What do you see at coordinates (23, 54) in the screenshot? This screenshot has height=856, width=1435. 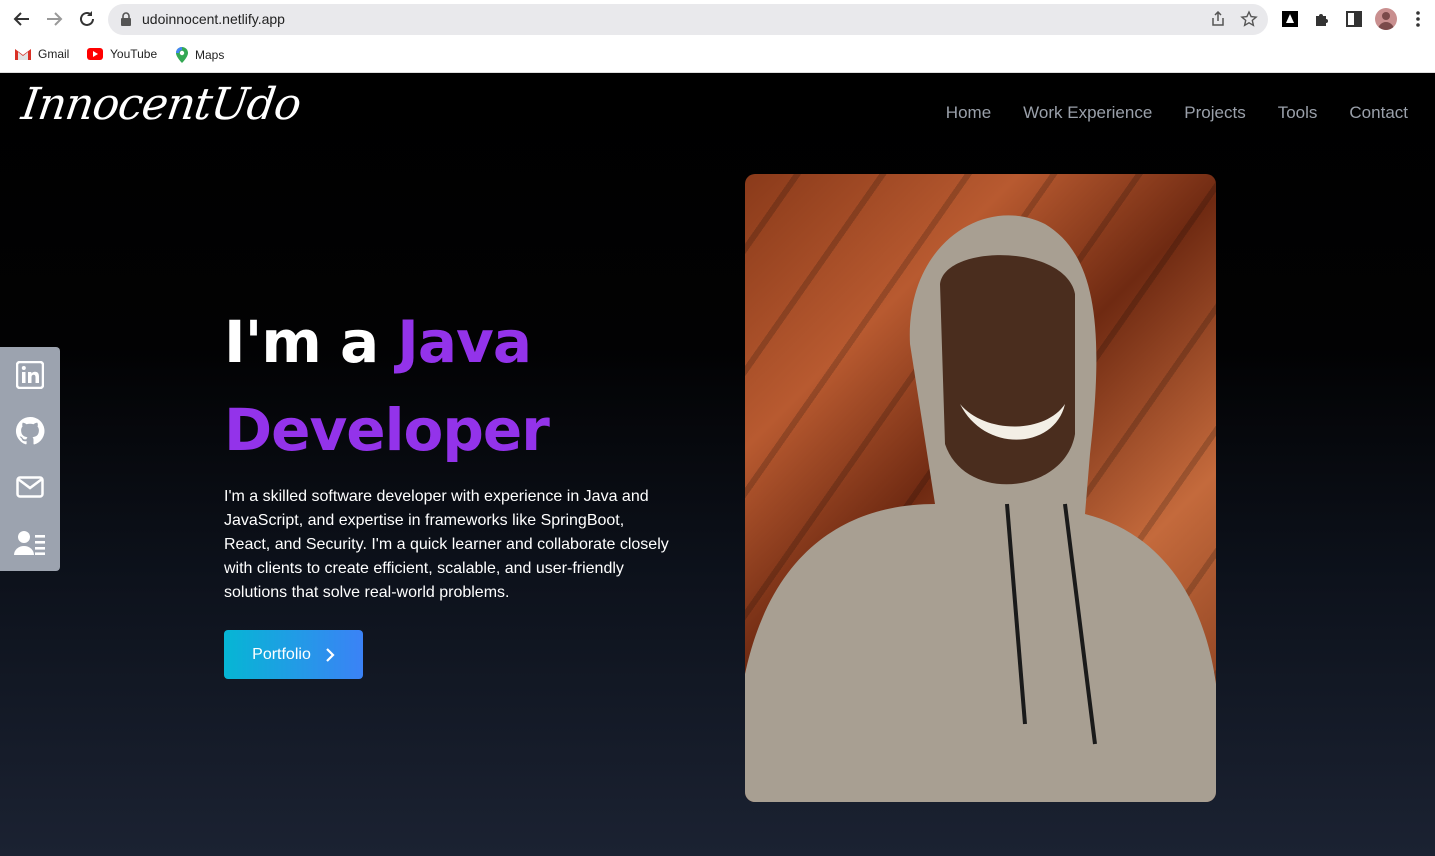 I see `gmail-icon` at bounding box center [23, 54].